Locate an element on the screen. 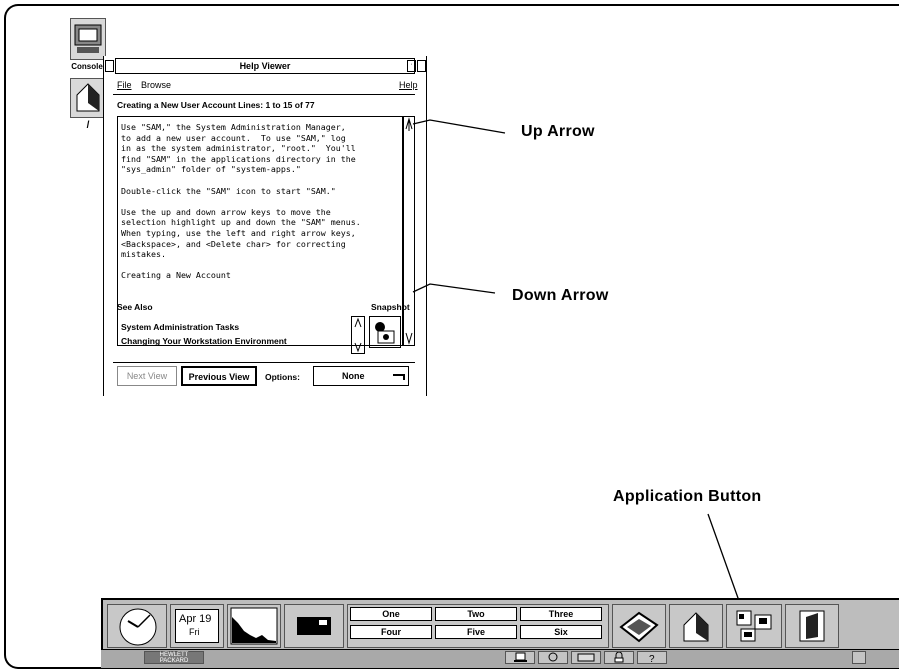 This screenshot has height=671, width=899. help-question-icon: ? is located at coordinates (652, 659).